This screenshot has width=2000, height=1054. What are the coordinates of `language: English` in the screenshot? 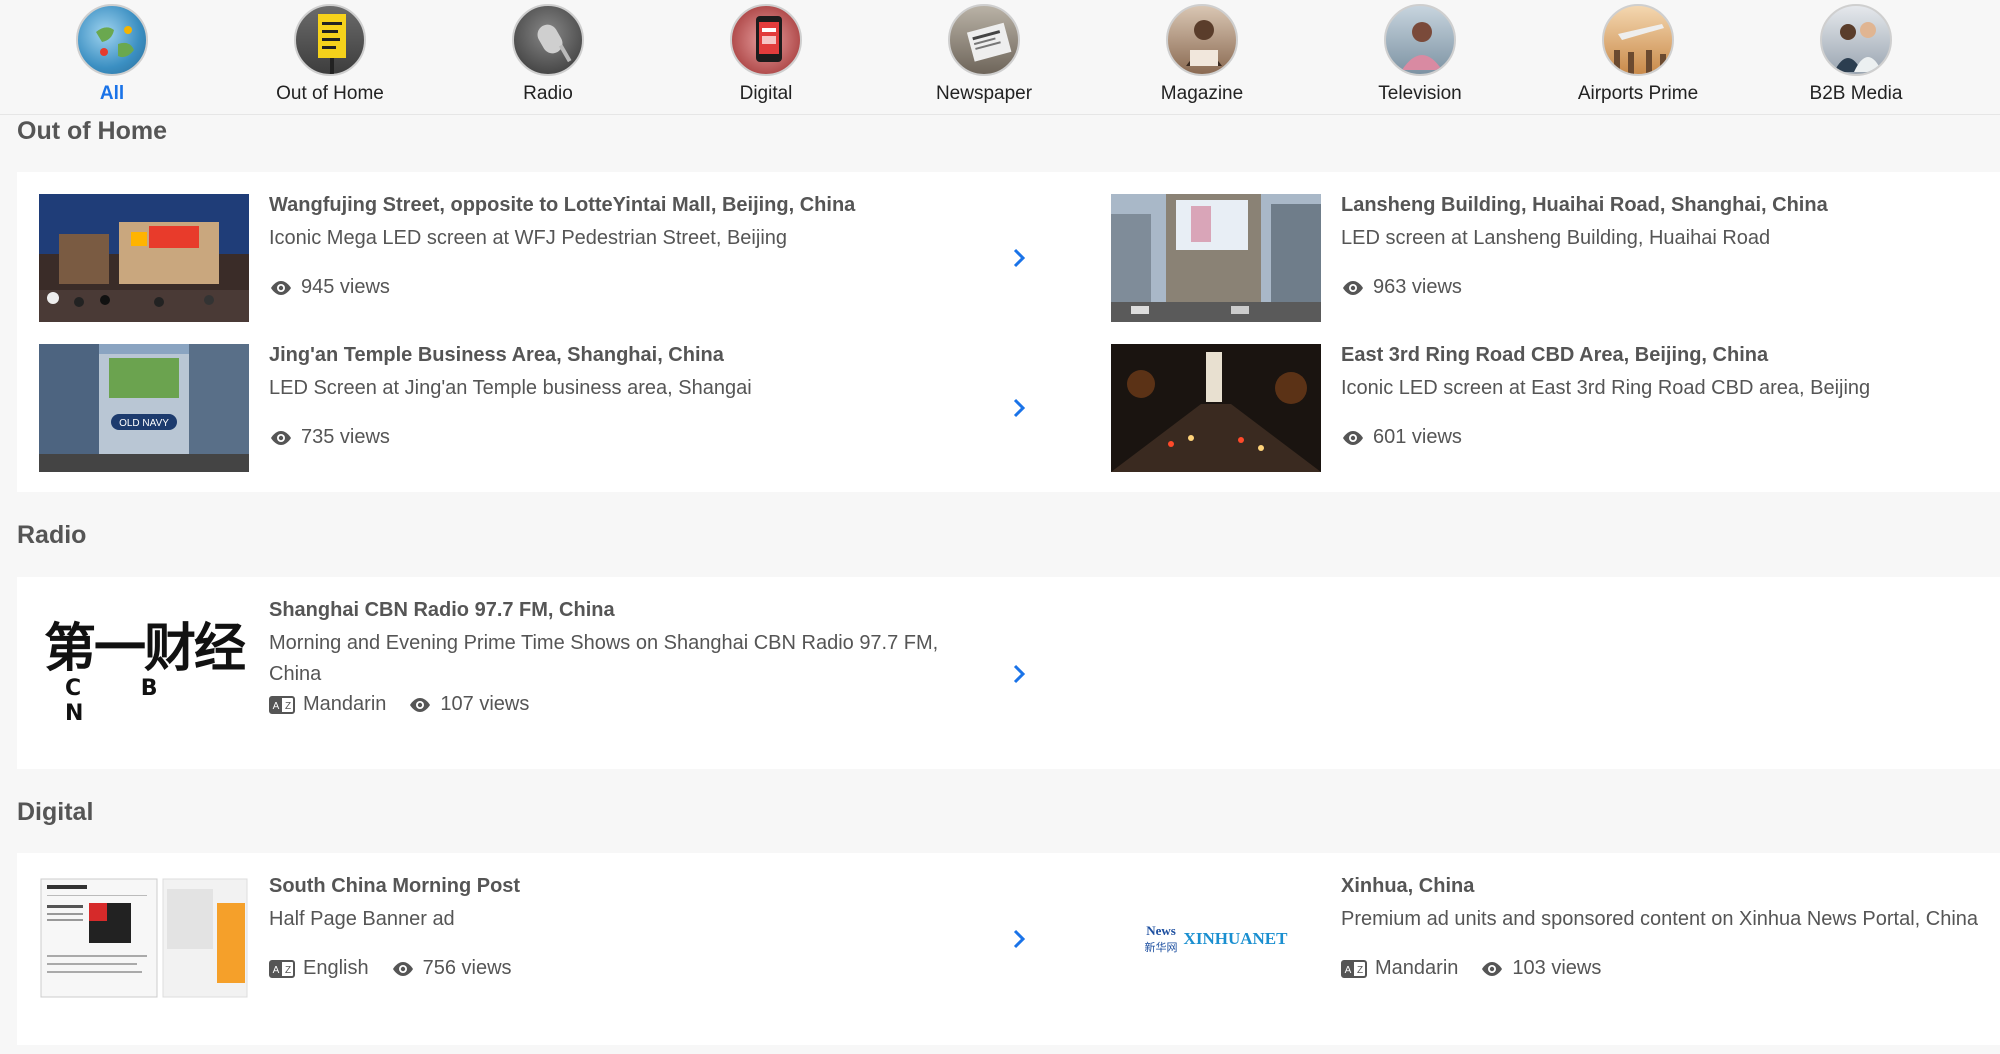 It's located at (336, 968).